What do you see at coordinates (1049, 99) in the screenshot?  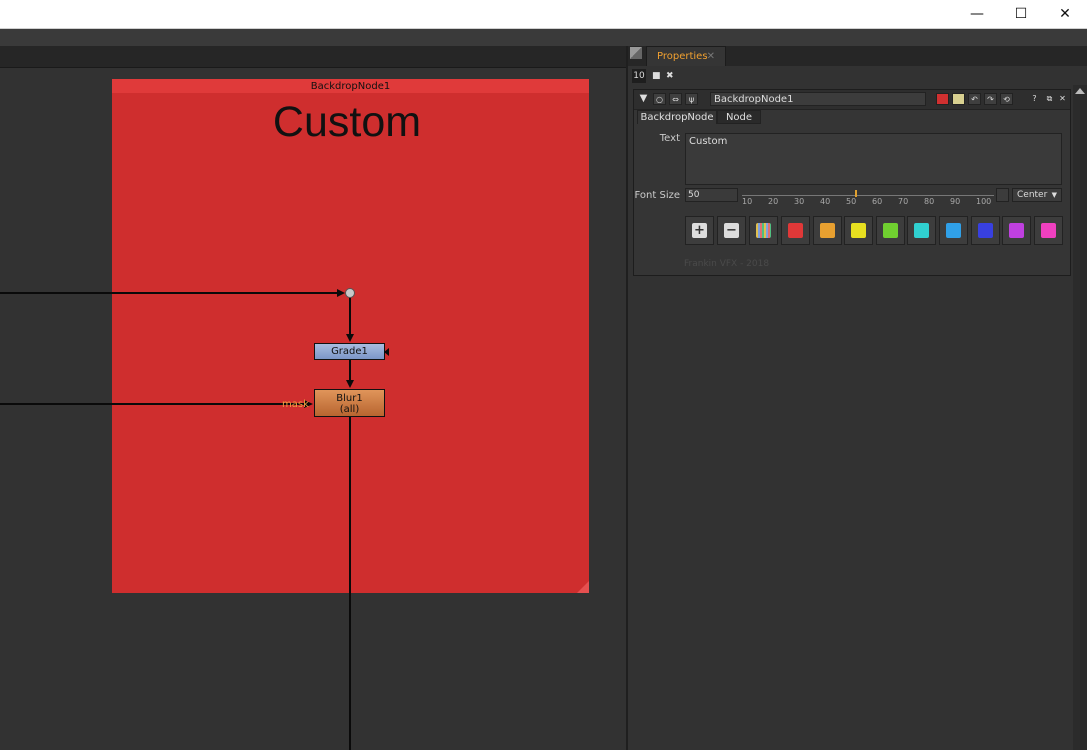 I see `float-icon: ⧉` at bounding box center [1049, 99].